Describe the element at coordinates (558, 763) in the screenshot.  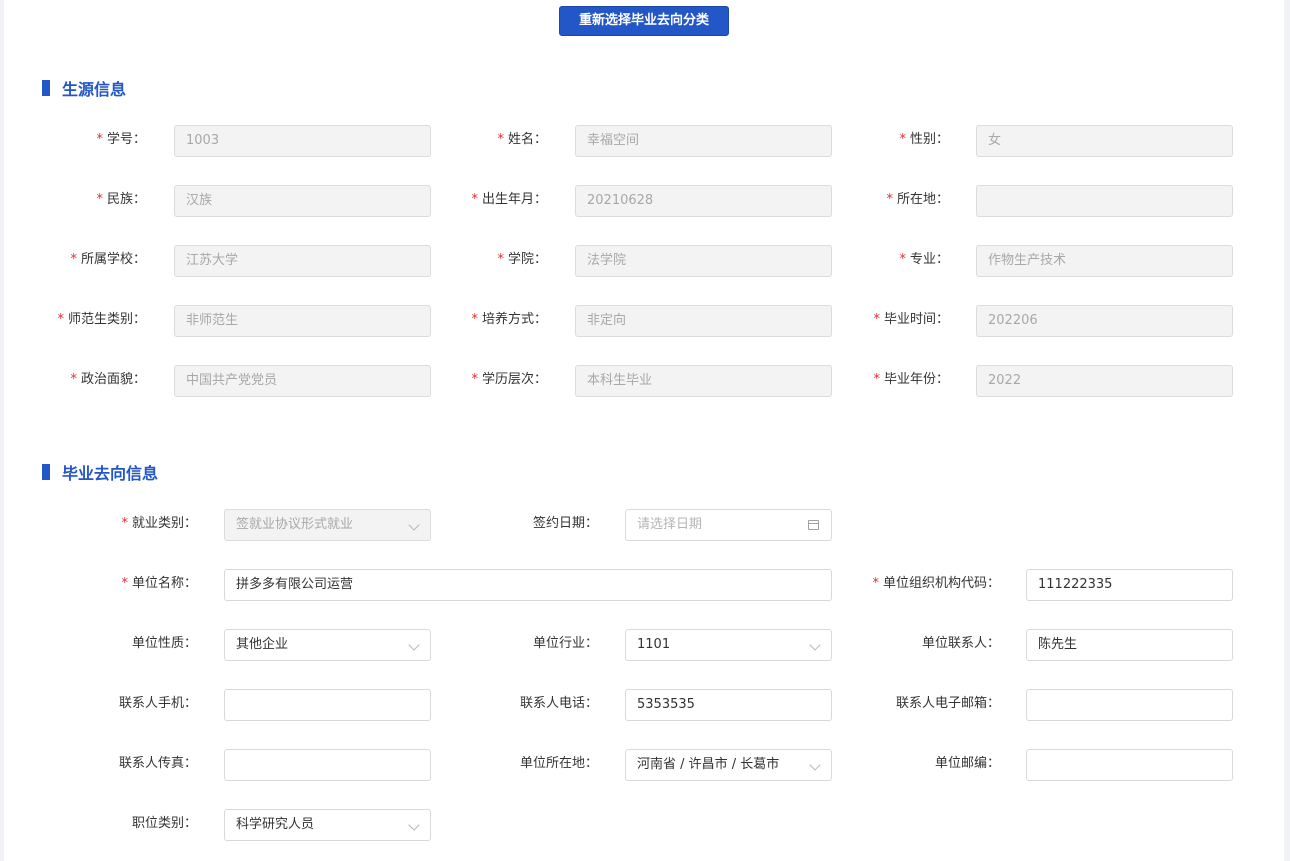
I see `label-company-location: 单位所在地：` at that location.